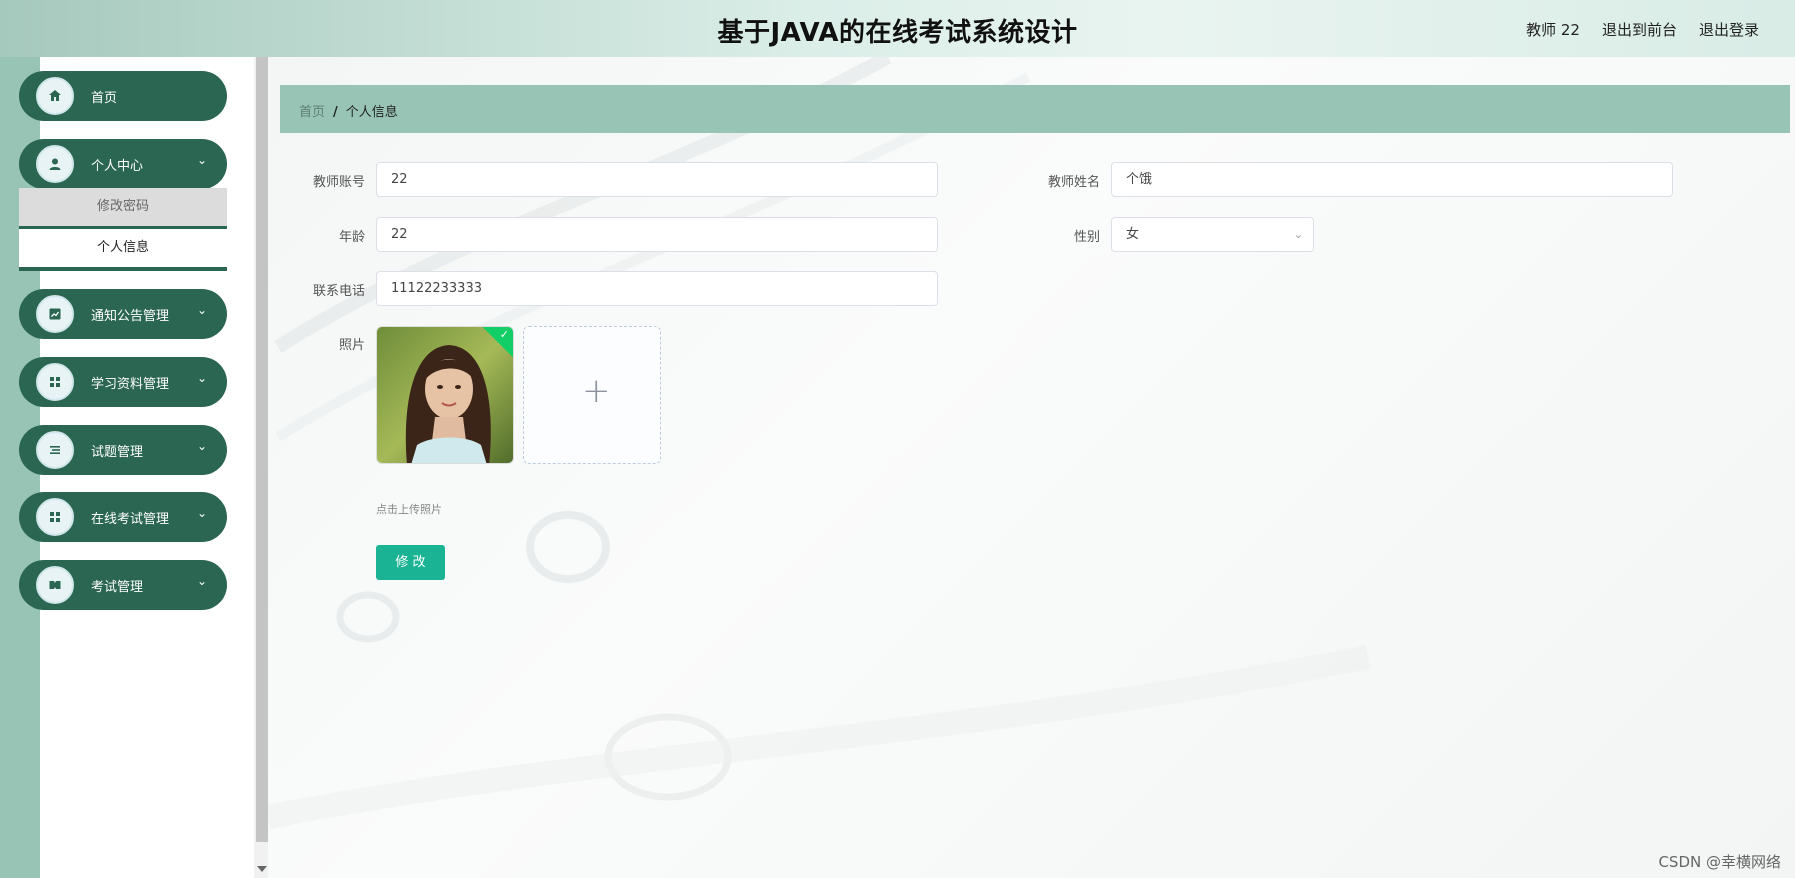 This screenshot has width=1795, height=878. Describe the element at coordinates (596, 391) in the screenshot. I see `plus-icon: +` at that location.